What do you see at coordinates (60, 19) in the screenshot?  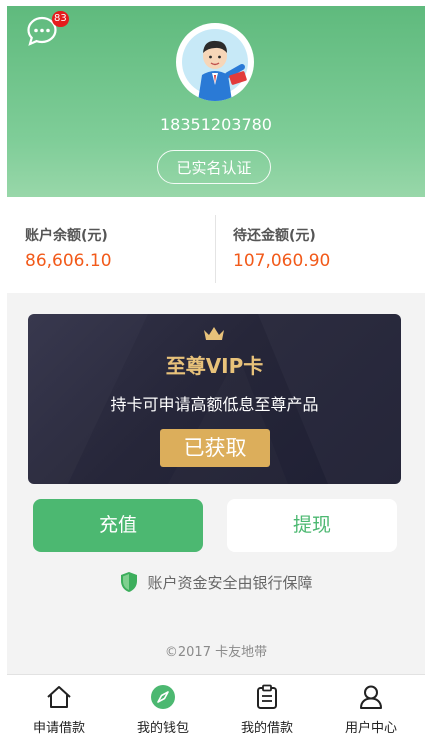 I see `message-count-badge: 83` at bounding box center [60, 19].